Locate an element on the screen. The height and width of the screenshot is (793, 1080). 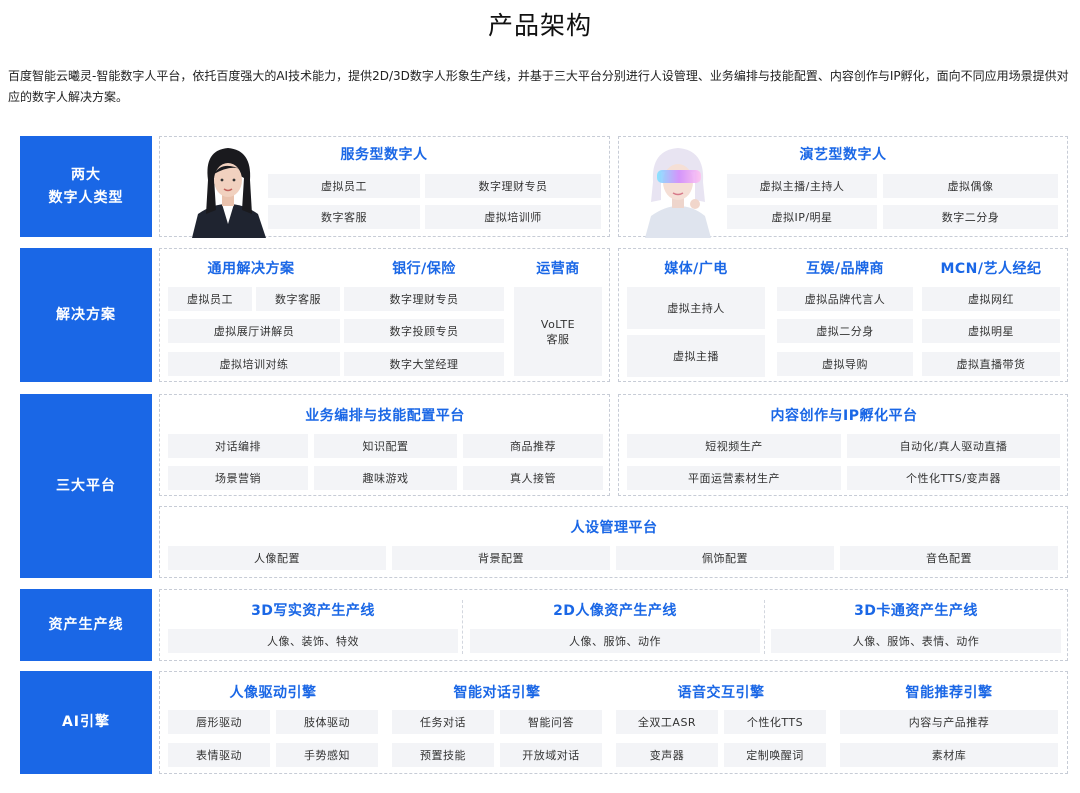
row-label-digital-human-types: 两大 数字人类型 is located at coordinates (86, 186).